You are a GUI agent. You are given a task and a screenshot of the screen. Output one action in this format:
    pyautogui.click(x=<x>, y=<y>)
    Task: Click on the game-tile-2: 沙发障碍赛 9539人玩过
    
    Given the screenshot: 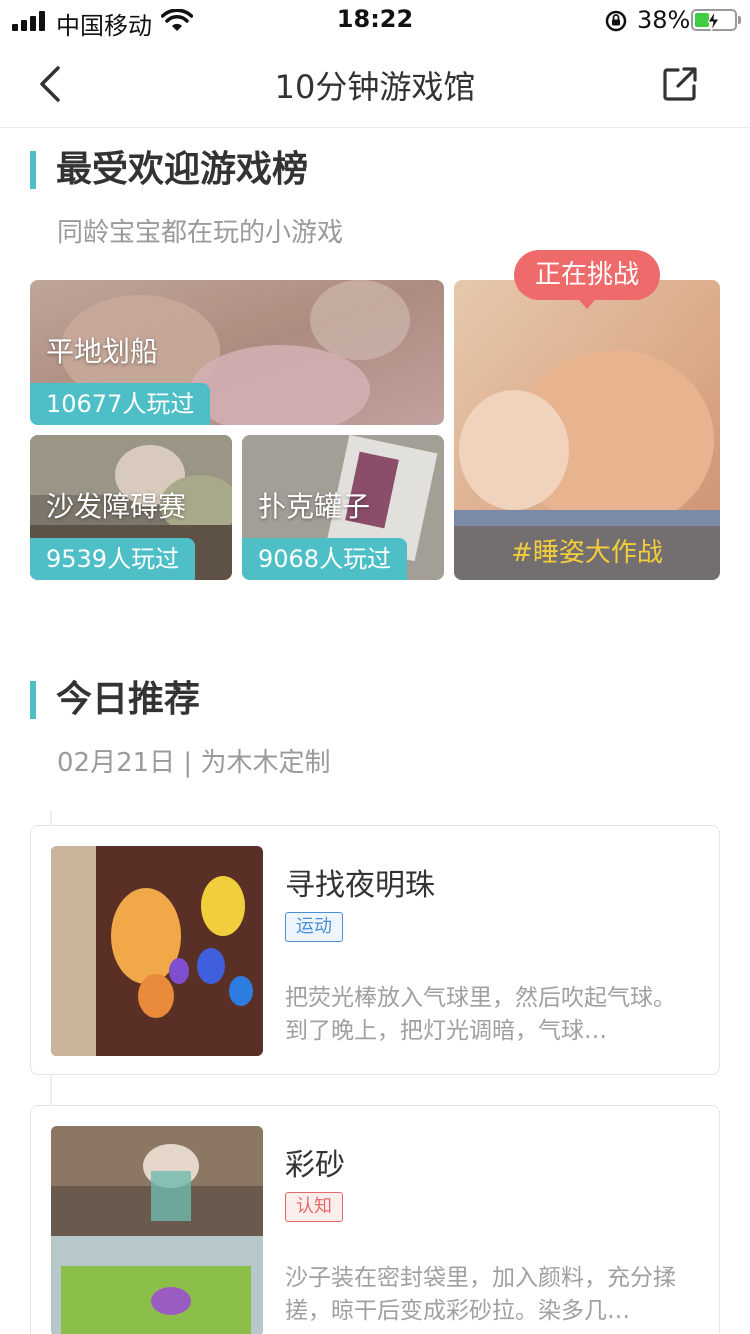 What is the action you would take?
    pyautogui.click(x=131, y=507)
    